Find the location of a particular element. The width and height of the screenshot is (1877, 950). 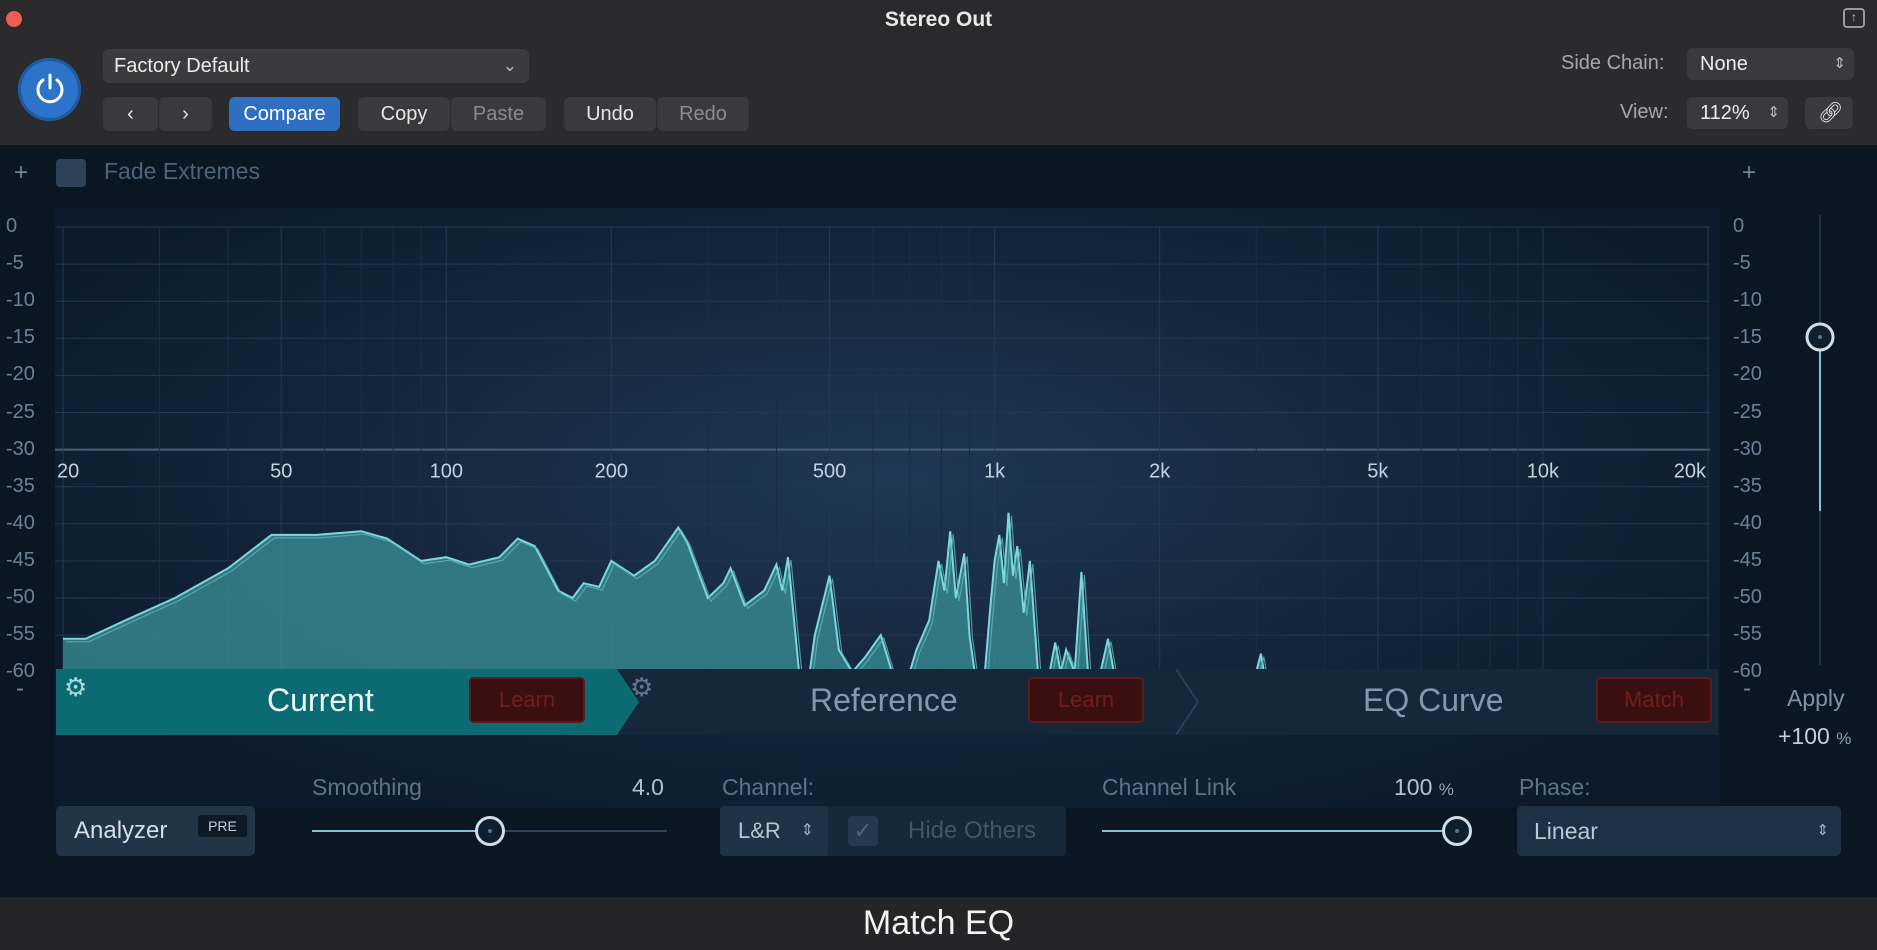

frequency-tick-label: 5k is located at coordinates (1378, 472).